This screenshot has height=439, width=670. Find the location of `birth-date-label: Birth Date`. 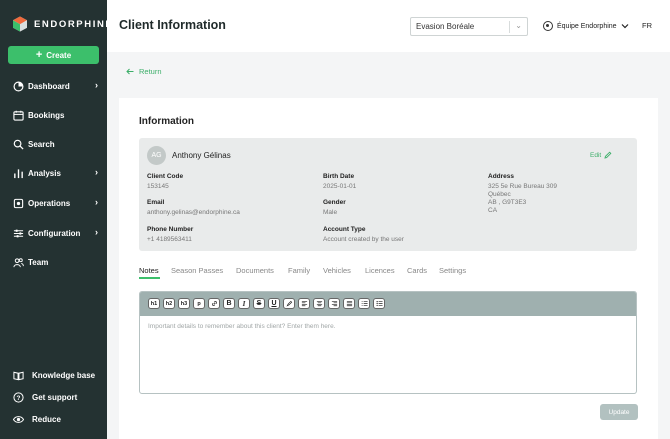

birth-date-label: Birth Date is located at coordinates (339, 176).